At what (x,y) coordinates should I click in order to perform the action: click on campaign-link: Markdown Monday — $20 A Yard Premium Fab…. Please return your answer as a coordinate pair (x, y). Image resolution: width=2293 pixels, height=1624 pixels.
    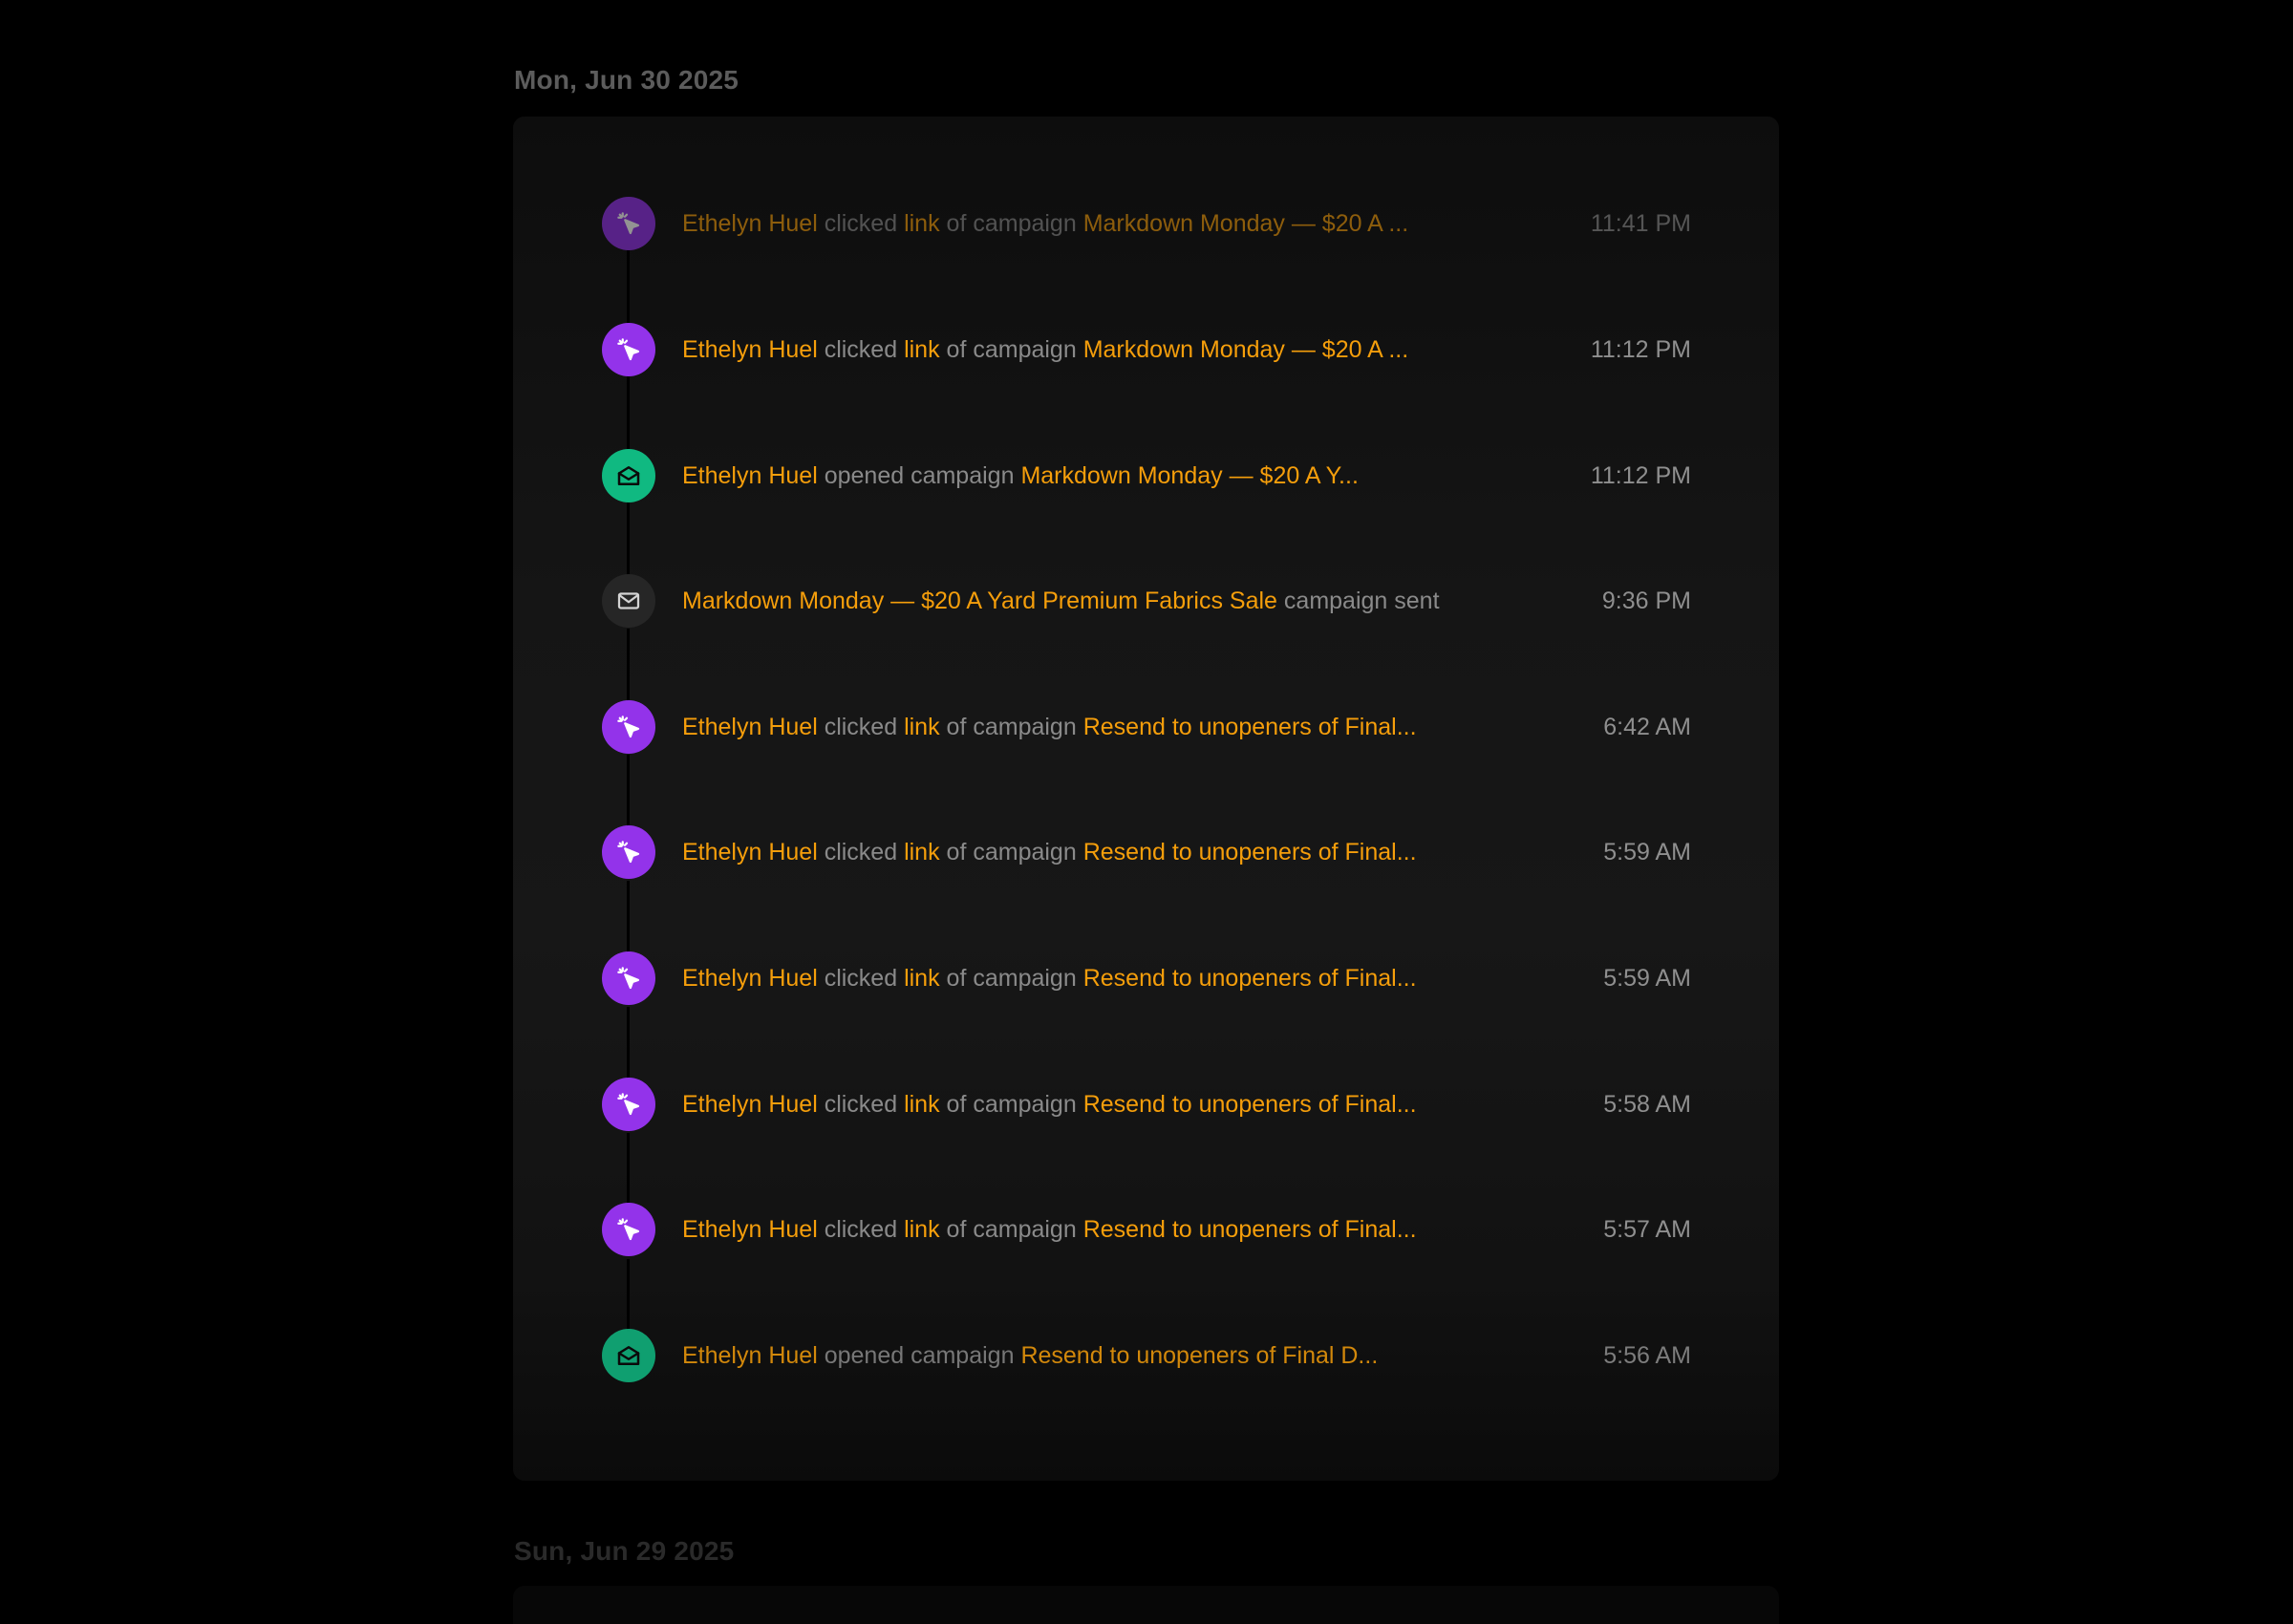
    Looking at the image, I should click on (979, 601).